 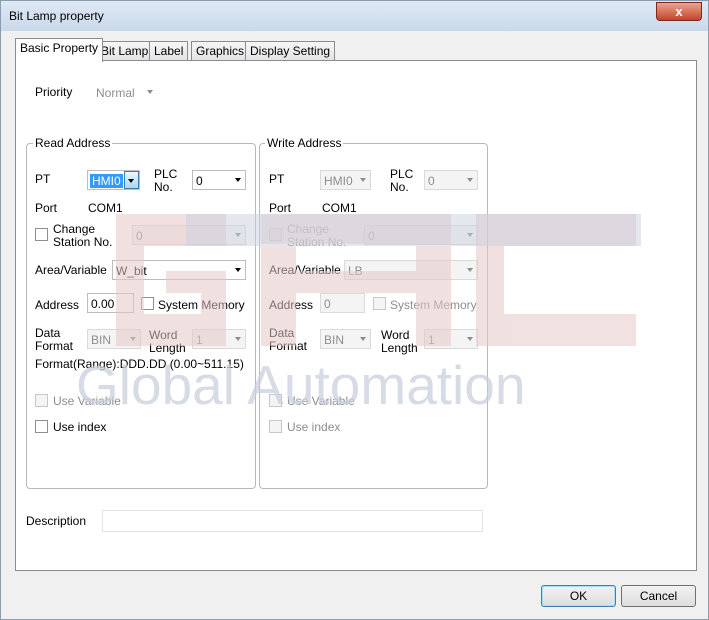 What do you see at coordinates (115, 93) in the screenshot?
I see `priority-value: Normal` at bounding box center [115, 93].